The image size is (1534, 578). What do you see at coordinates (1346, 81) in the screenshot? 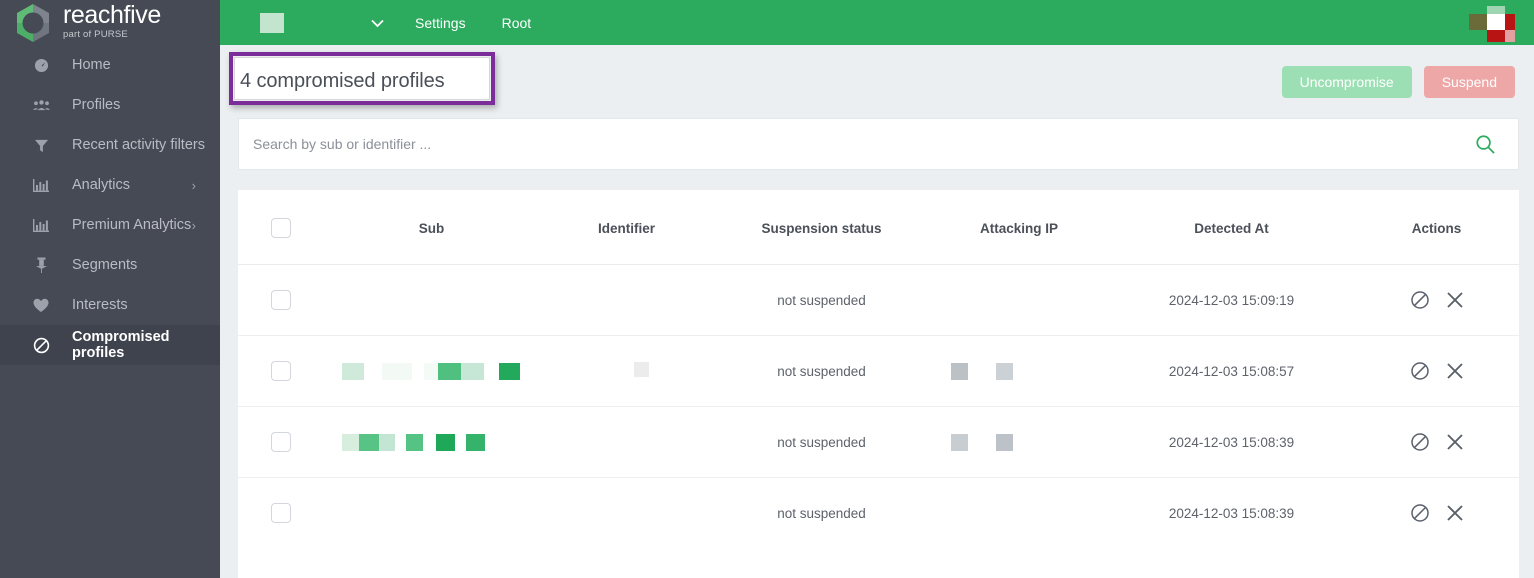
I see `uncompromise-button: Uncompromise` at bounding box center [1346, 81].